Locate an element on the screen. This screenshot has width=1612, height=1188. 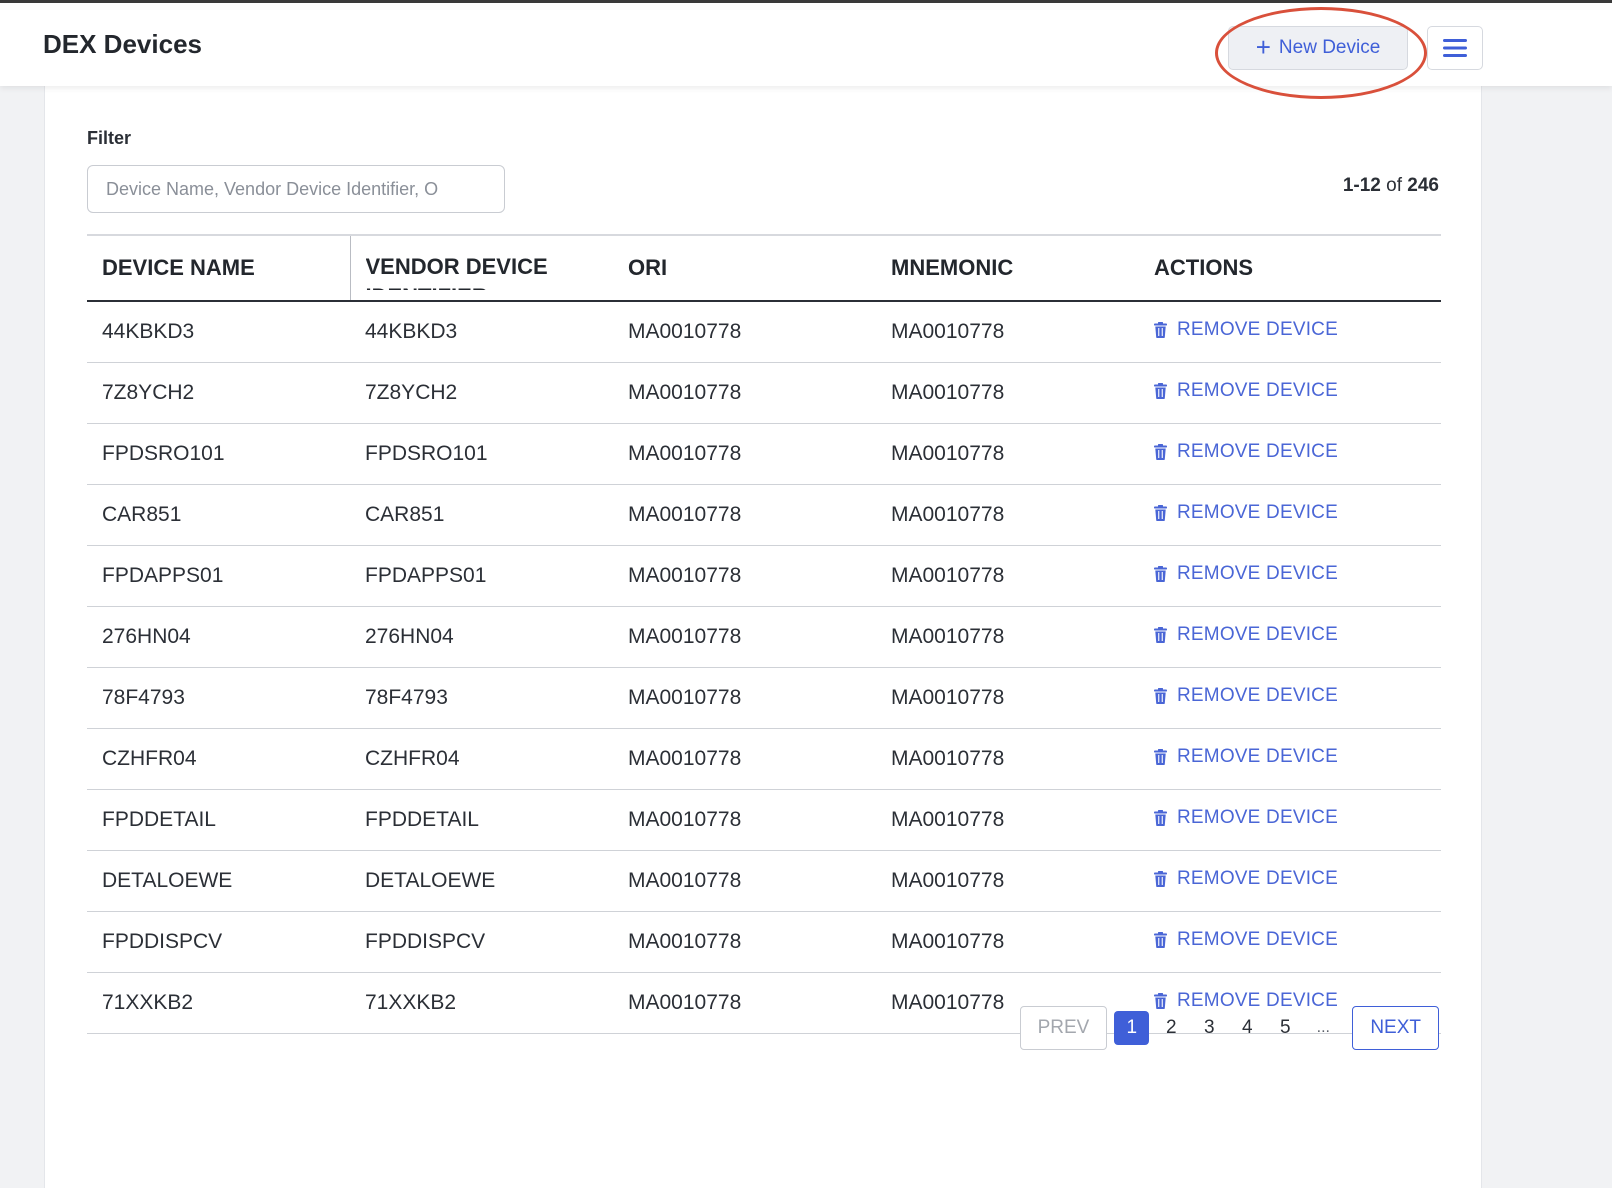
pagination: PREV 1 2 3 4 5 ... NEXT is located at coordinates (1229, 1028).